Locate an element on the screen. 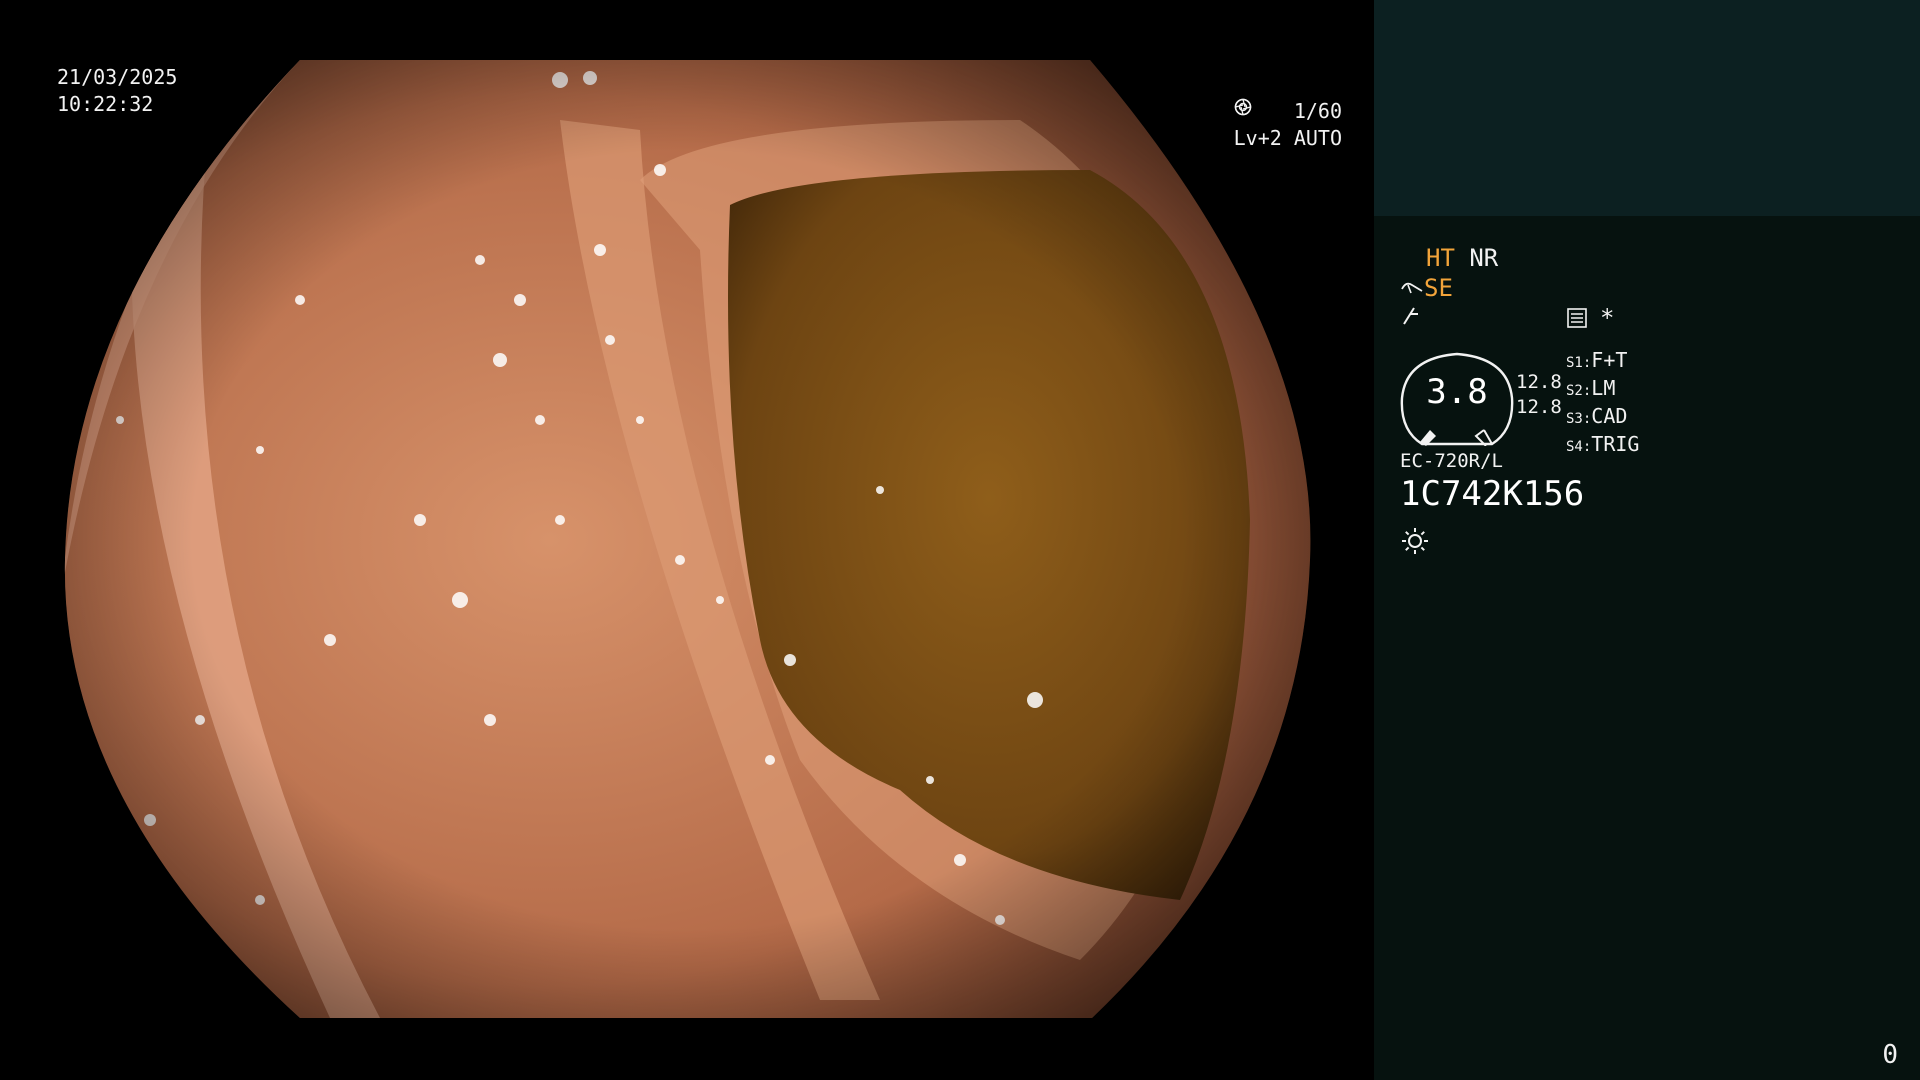 The height and width of the screenshot is (1080, 1920). switch-assignments: S1:F+T S2:LM S3:CAD S4:TRIG is located at coordinates (1602, 404).